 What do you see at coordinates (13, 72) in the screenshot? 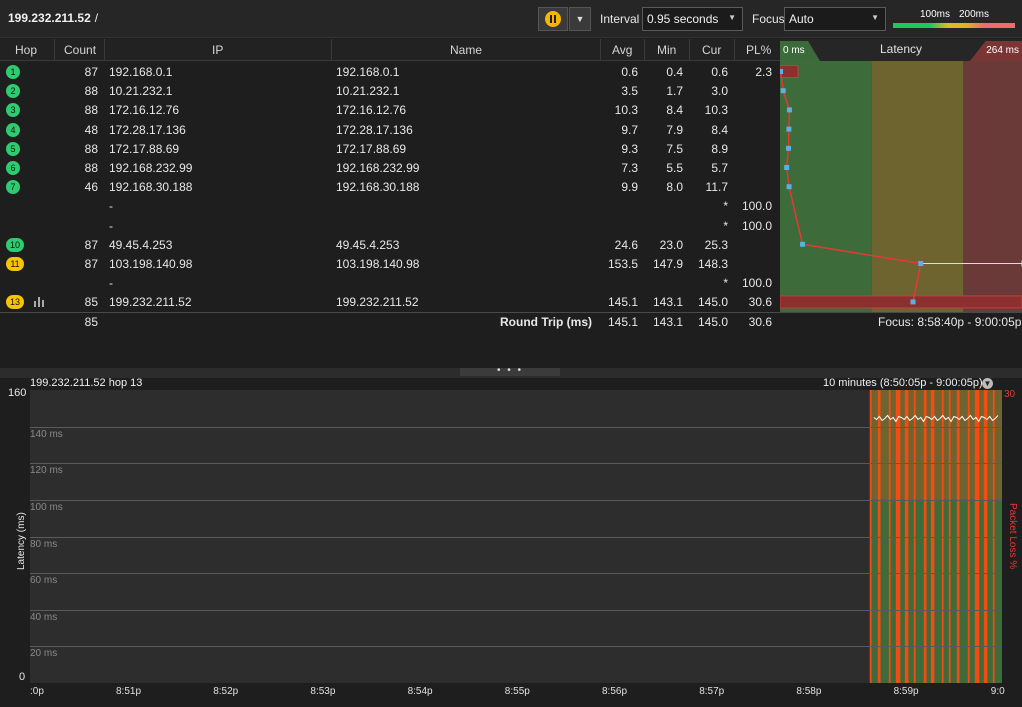
I see `hop-number-badge: 1` at bounding box center [13, 72].